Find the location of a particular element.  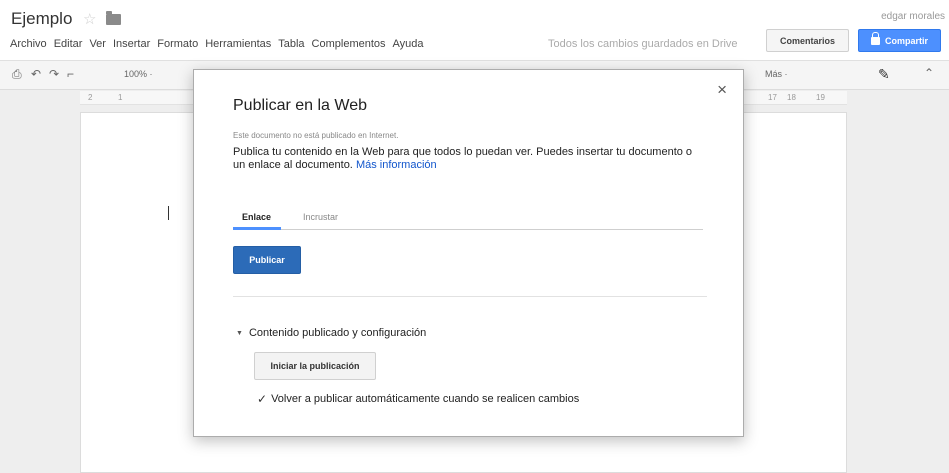

publish-button: Publicar is located at coordinates (267, 260).